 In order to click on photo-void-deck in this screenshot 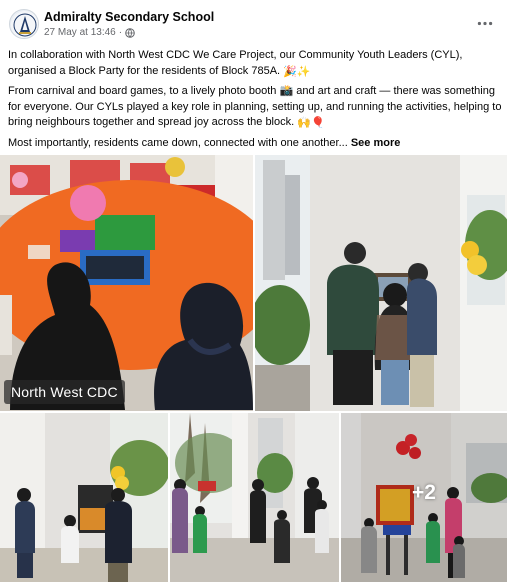, I will do `click(254, 497)`.